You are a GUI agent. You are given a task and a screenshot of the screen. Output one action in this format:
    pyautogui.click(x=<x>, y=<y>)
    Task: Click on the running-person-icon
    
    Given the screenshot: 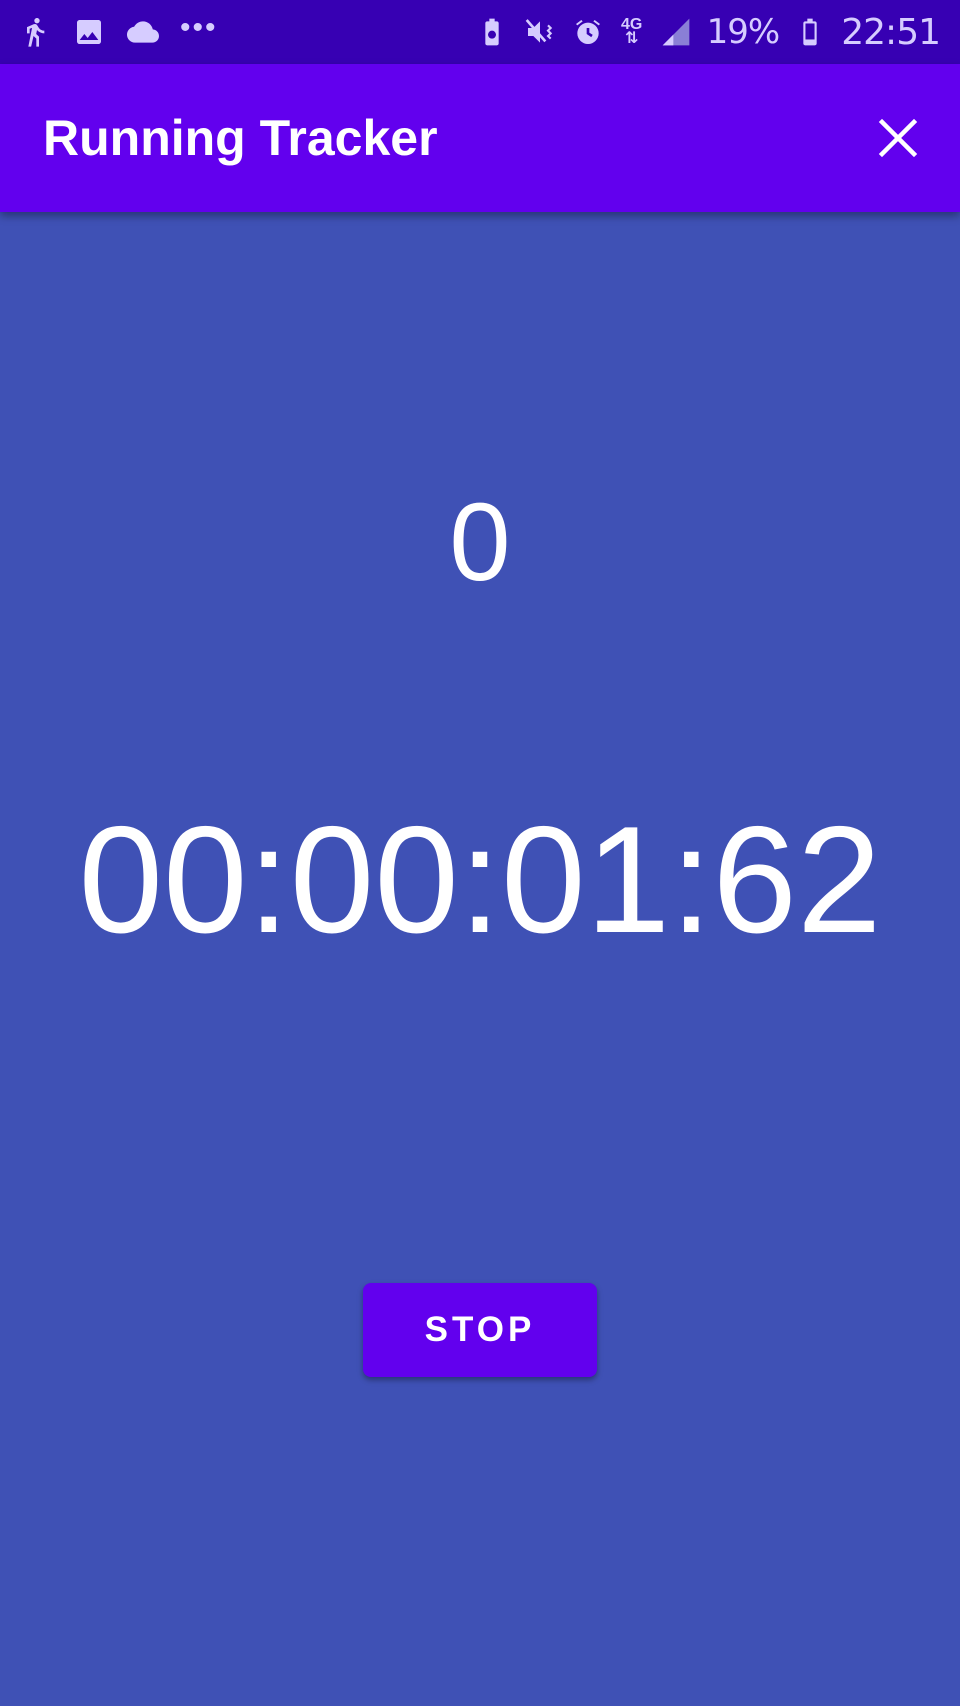 What is the action you would take?
    pyautogui.click(x=35, y=32)
    